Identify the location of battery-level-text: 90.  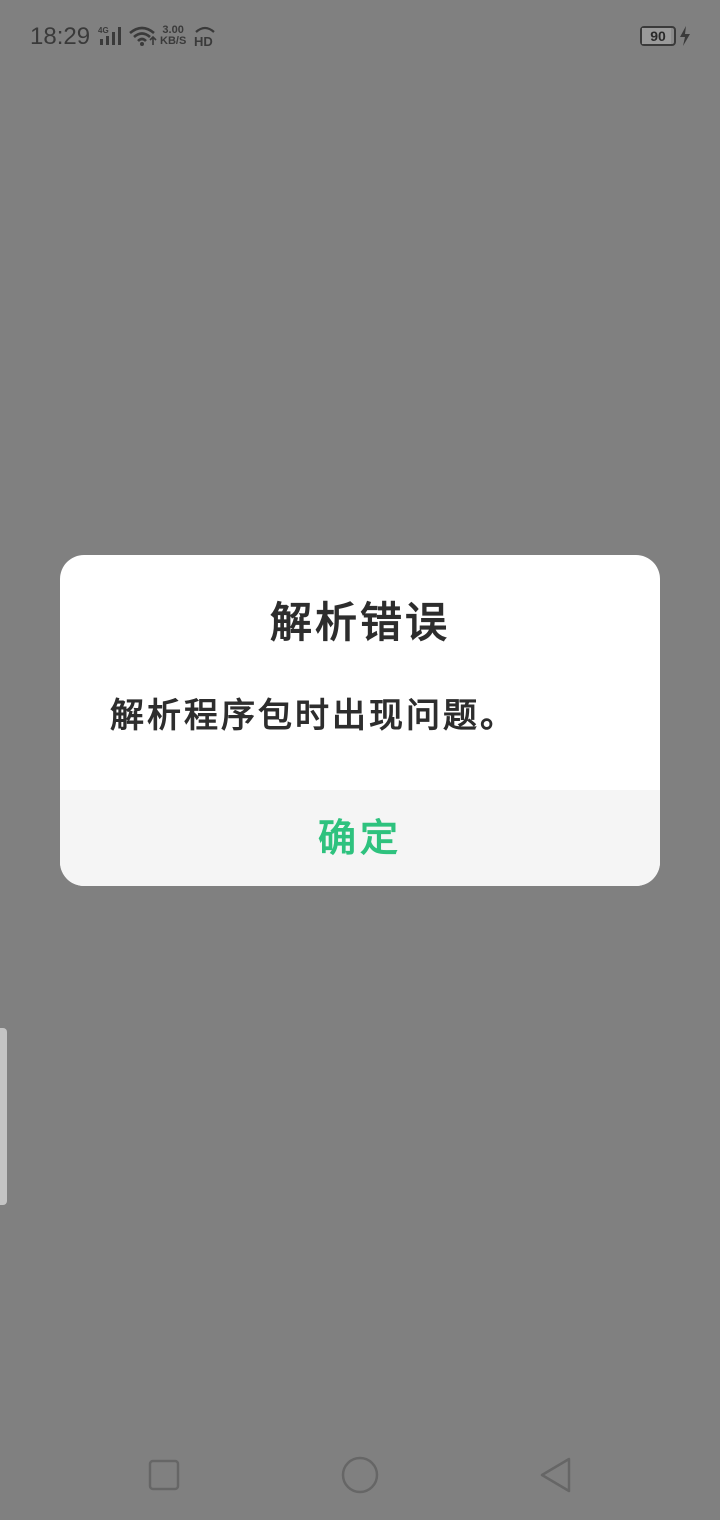
(658, 36).